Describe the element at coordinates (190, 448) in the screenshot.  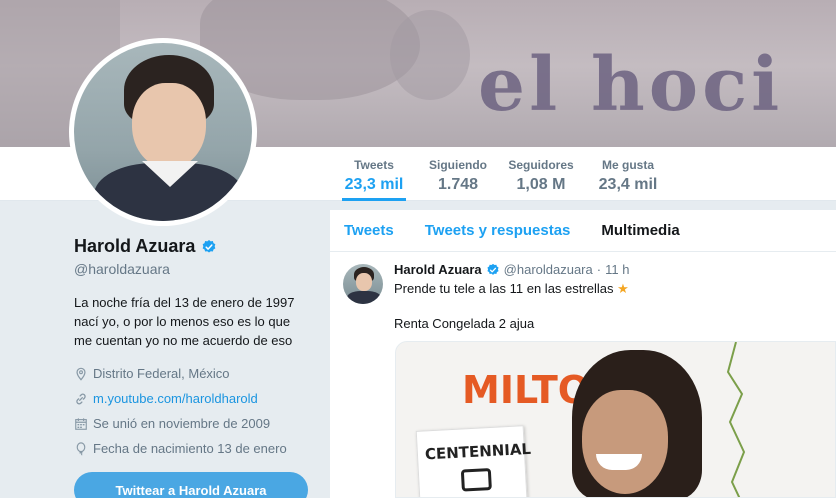
I see `birthday-text: Fecha de nacimiento 13 de enero` at that location.